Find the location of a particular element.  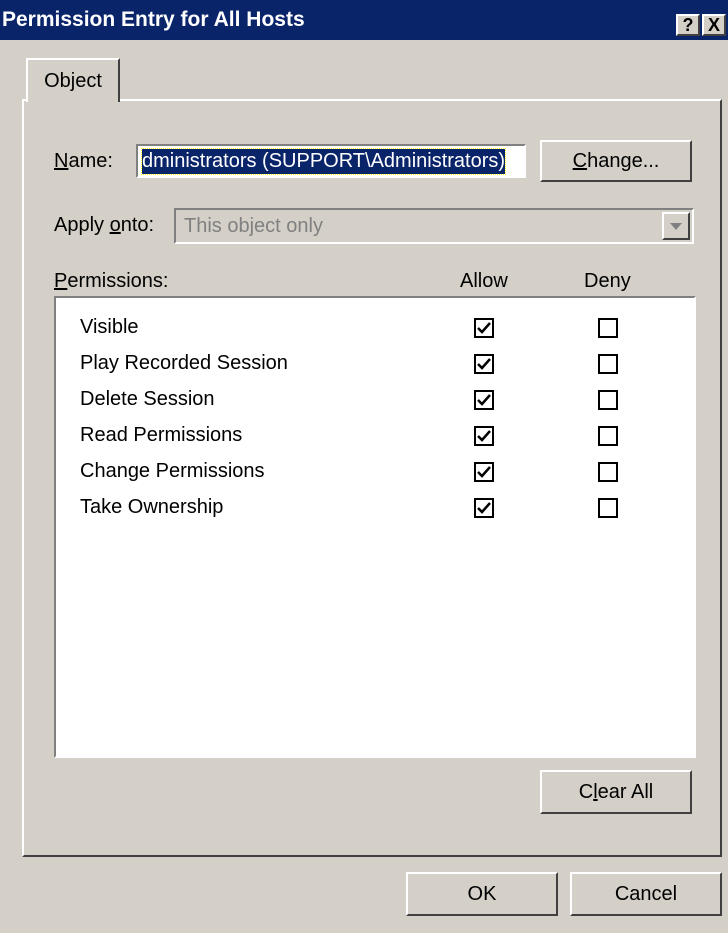

ok-button: OK is located at coordinates (482, 894).